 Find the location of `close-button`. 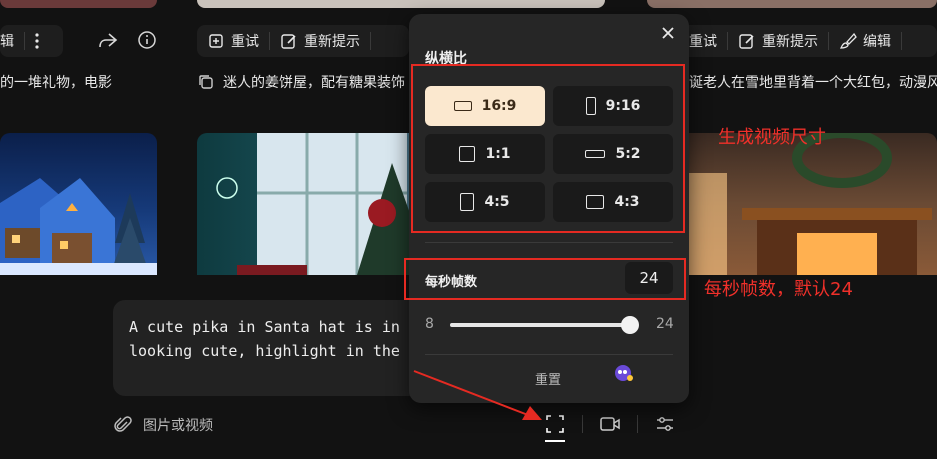

close-button is located at coordinates (668, 33).